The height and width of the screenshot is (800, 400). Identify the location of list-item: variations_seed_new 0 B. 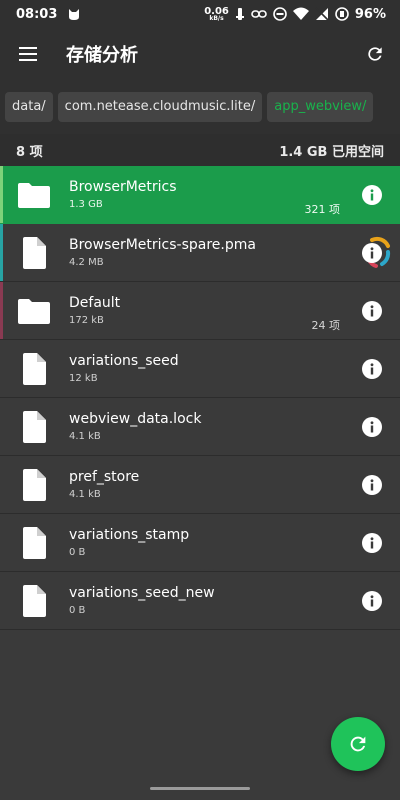
(200, 601).